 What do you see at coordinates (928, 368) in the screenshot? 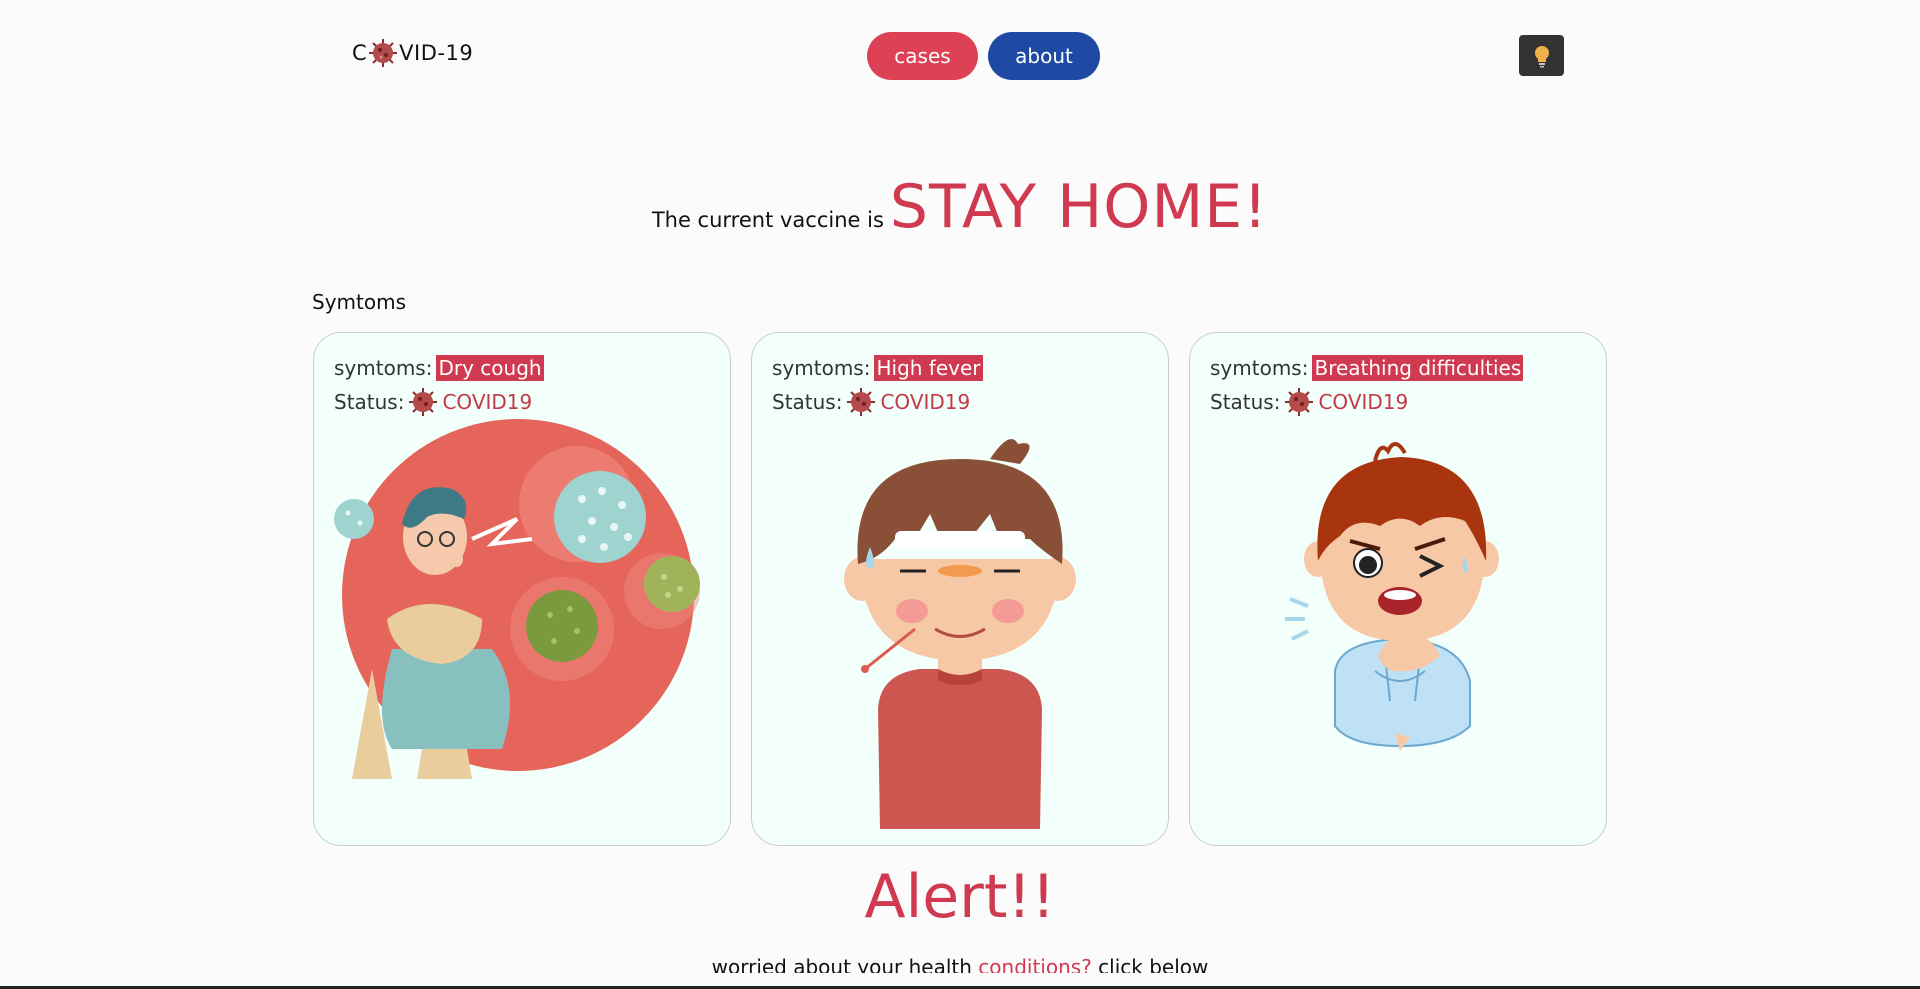
I see `symptom-value: High fever` at bounding box center [928, 368].